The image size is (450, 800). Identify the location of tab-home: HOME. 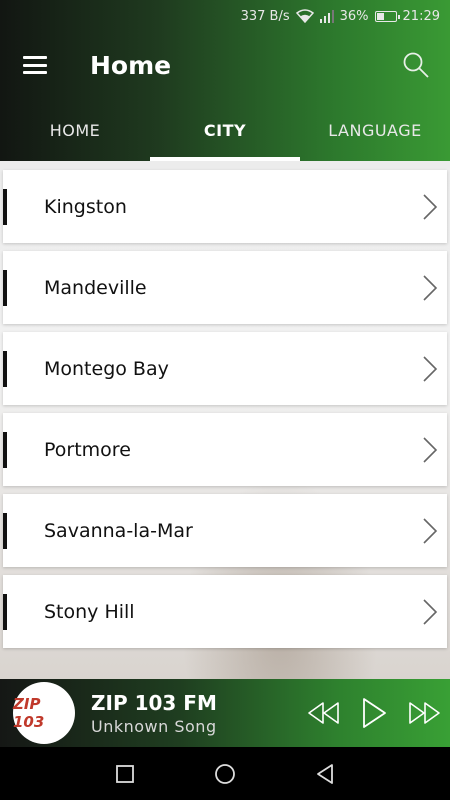
(75, 130).